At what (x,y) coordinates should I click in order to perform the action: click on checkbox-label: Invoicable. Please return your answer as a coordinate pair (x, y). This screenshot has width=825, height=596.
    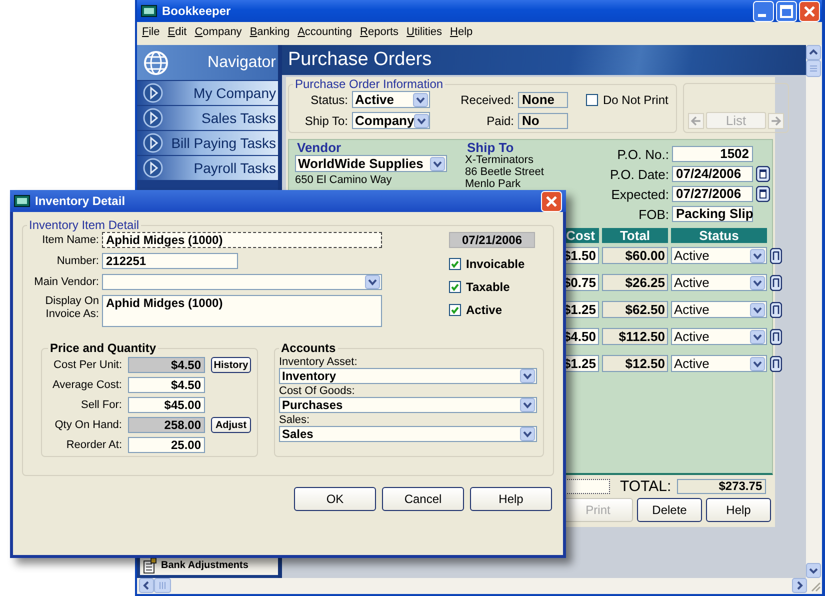
    Looking at the image, I should click on (495, 264).